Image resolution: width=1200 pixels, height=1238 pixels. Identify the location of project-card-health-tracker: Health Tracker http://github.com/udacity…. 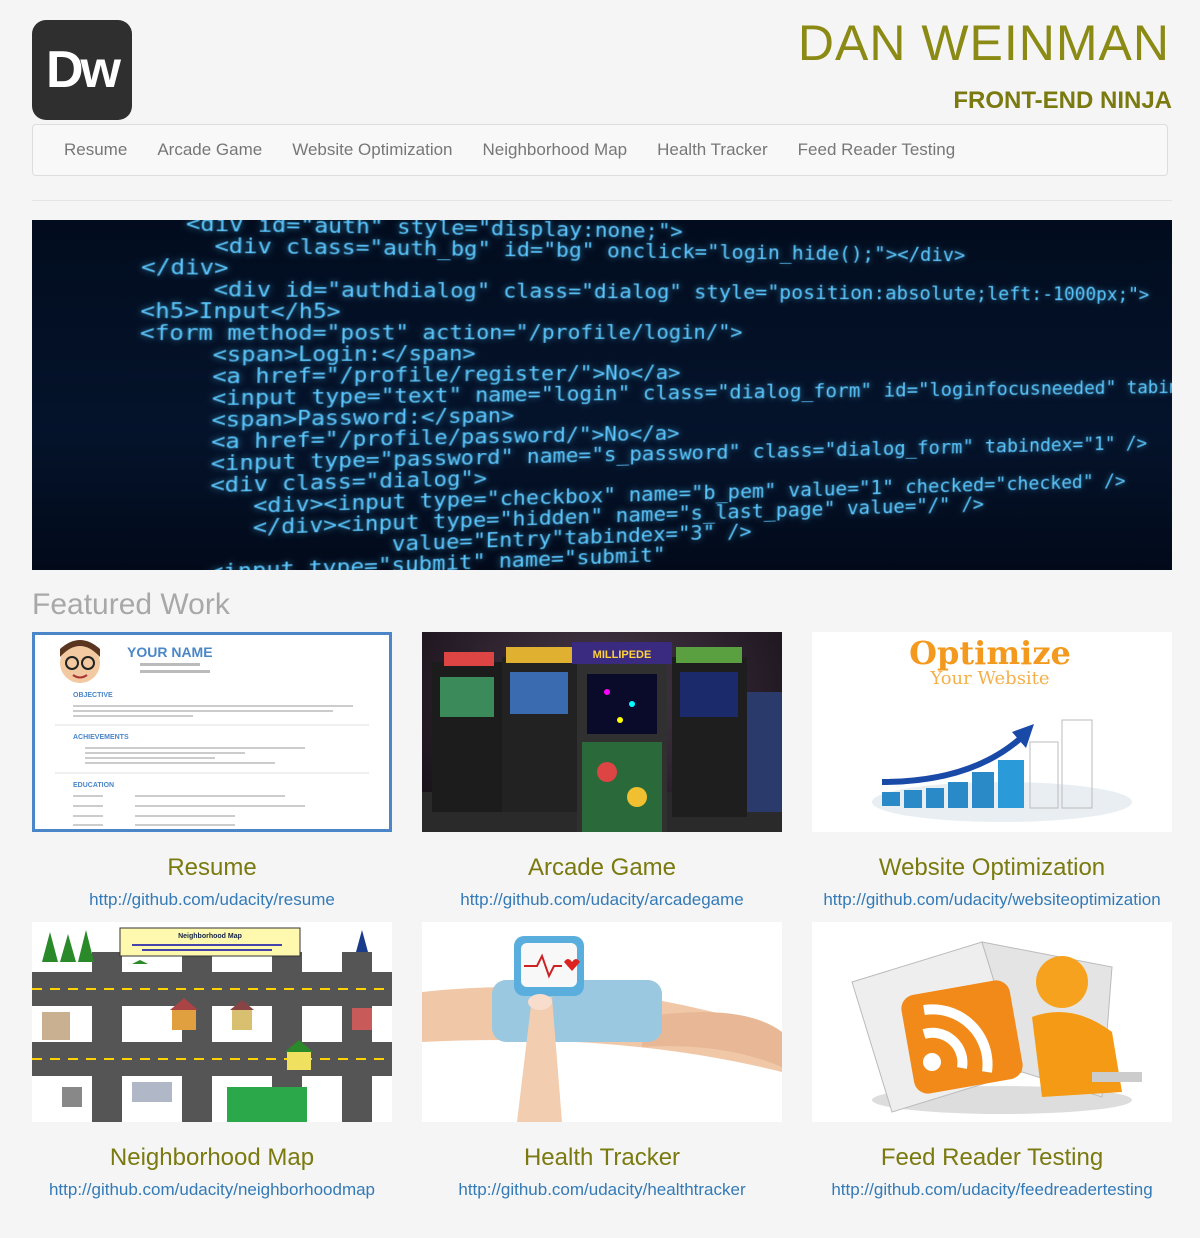
(602, 1061).